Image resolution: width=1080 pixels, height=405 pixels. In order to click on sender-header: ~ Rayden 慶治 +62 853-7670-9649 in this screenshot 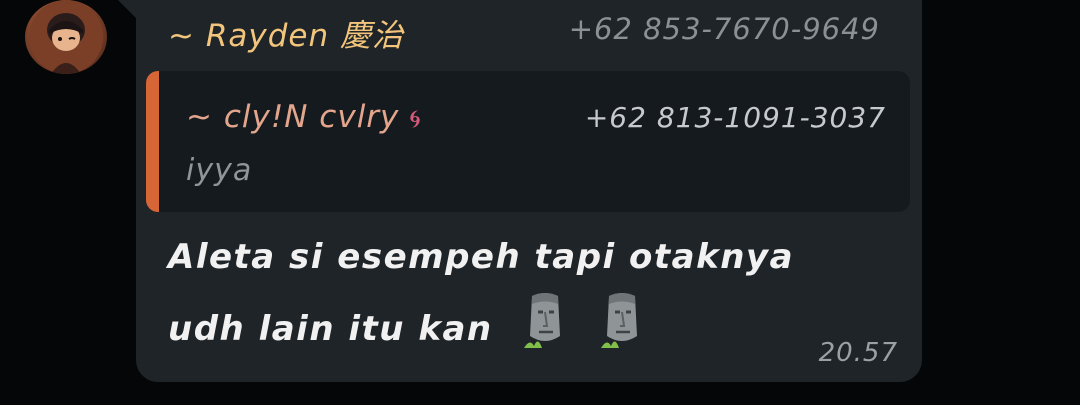, I will do `click(528, 32)`.